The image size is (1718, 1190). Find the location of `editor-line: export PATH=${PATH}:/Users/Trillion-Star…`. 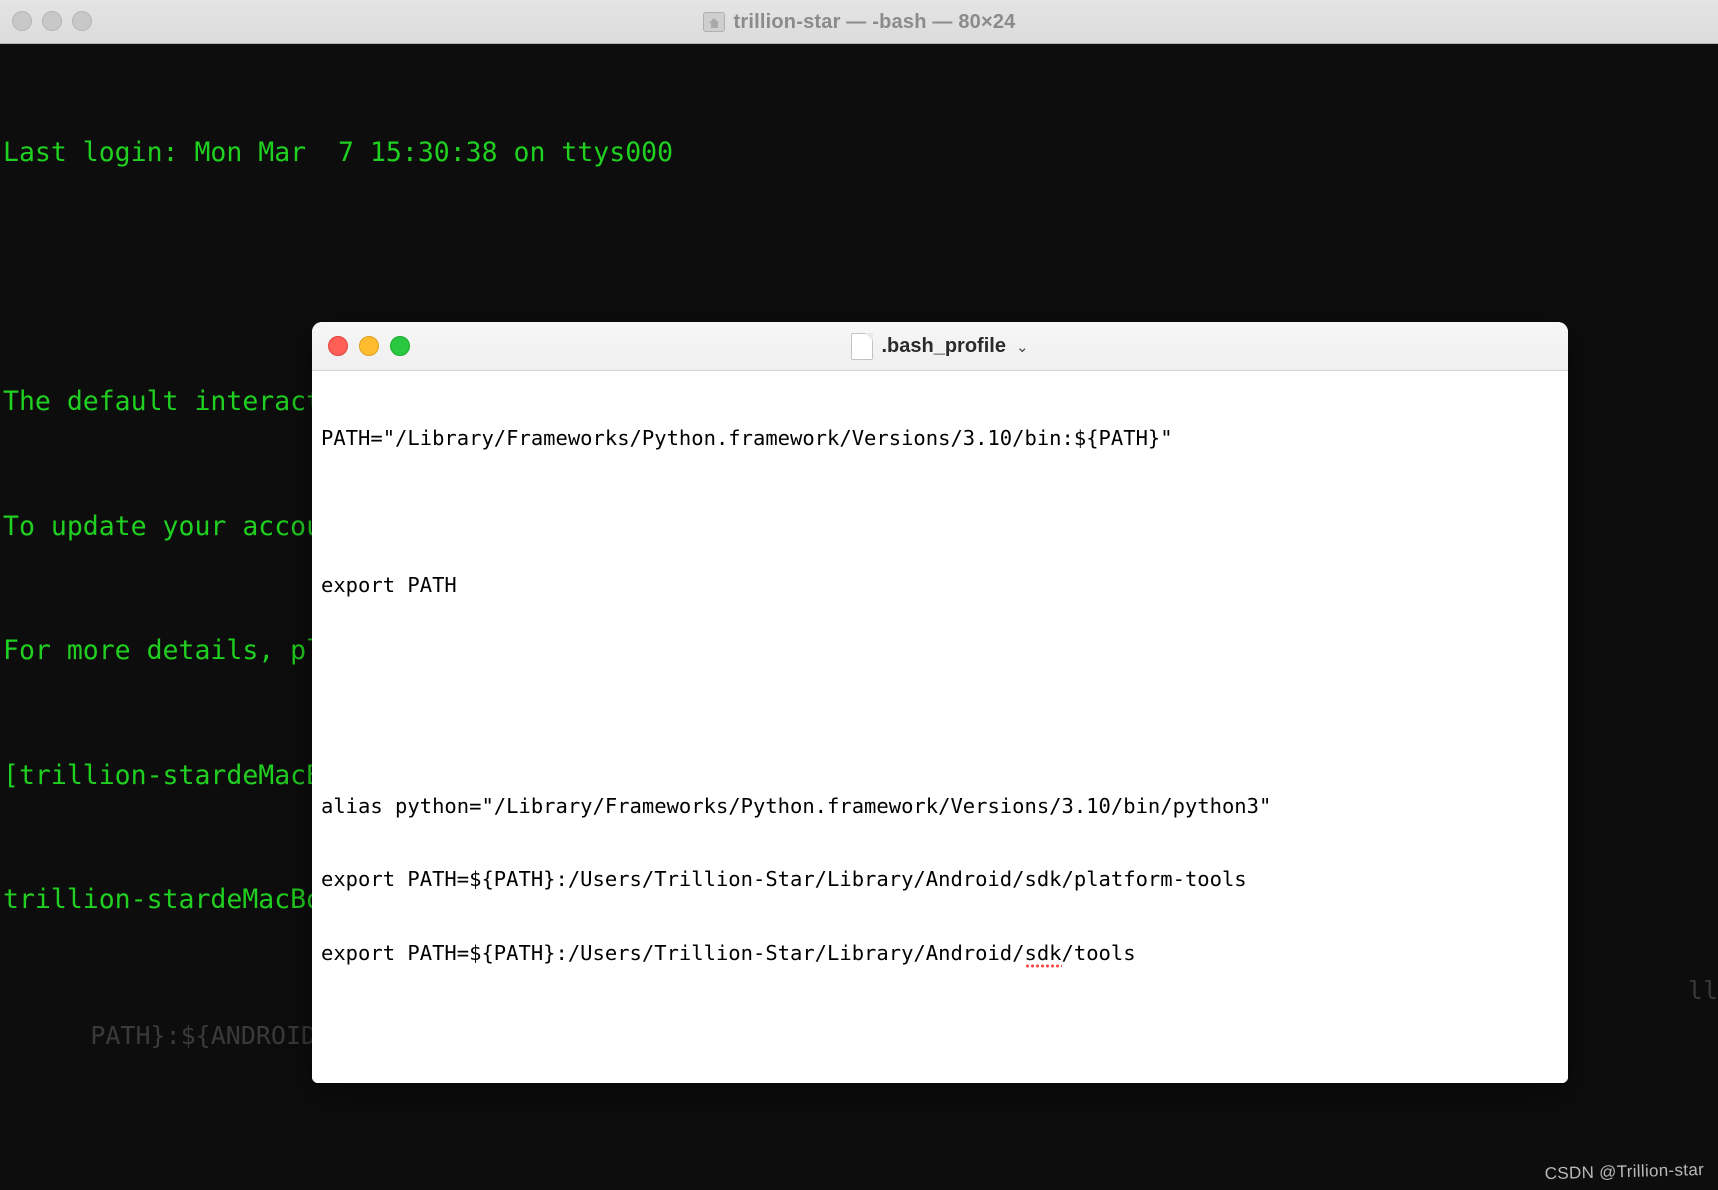

editor-line: export PATH=${PATH}:/Users/Trillion-Star… is located at coordinates (784, 879).